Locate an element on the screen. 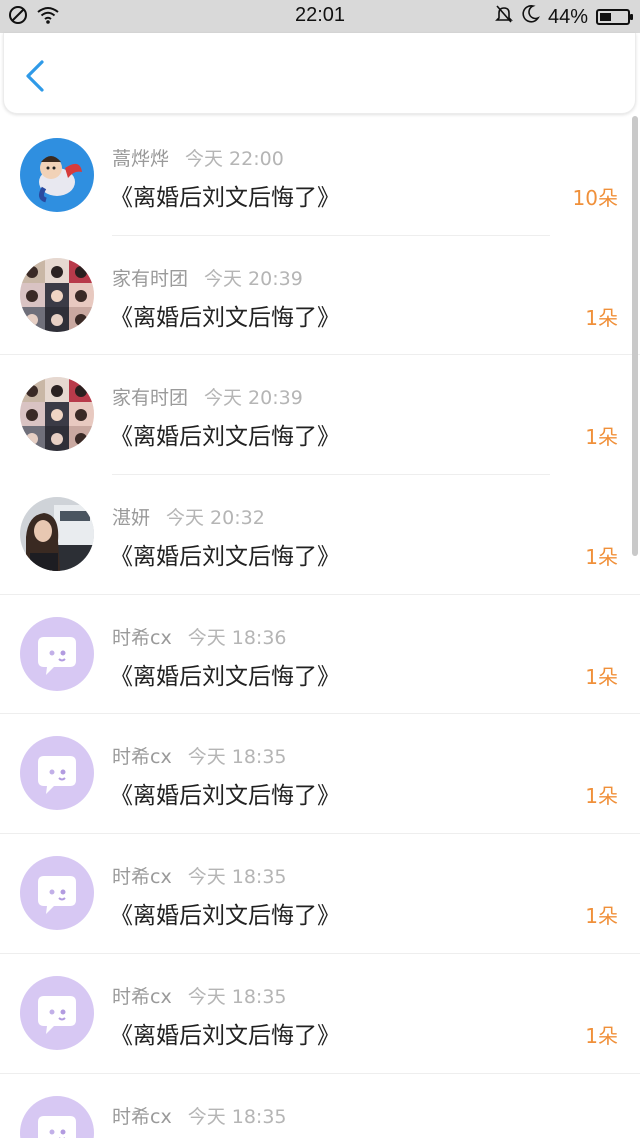 This screenshot has height=1138, width=640. mute-bell-icon is located at coordinates (504, 17).